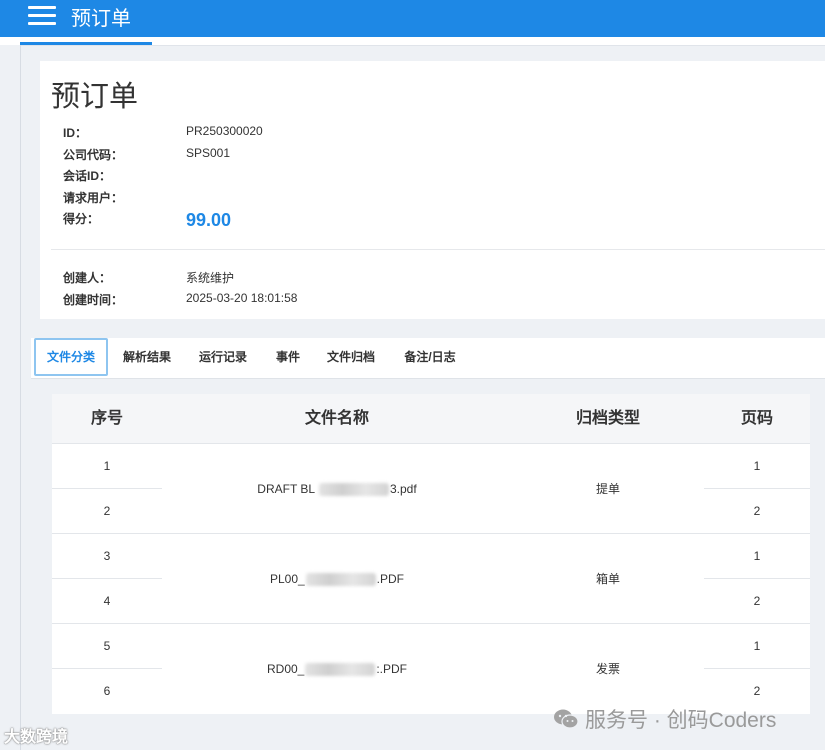 The height and width of the screenshot is (750, 825). I want to click on section-divider, so click(438, 249).